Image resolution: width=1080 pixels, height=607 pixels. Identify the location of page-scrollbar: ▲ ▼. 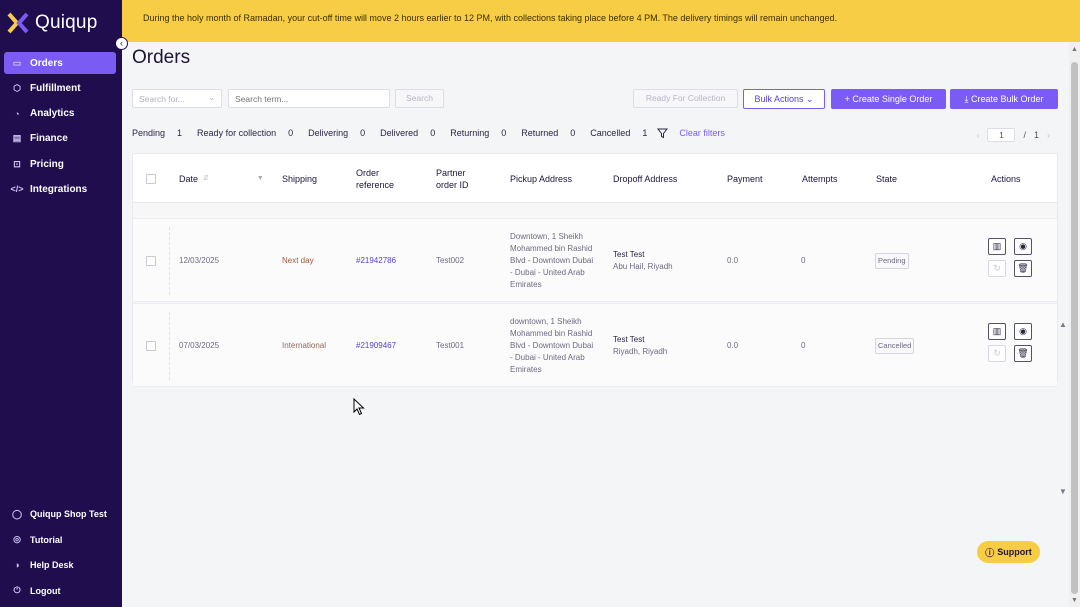
(1074, 324).